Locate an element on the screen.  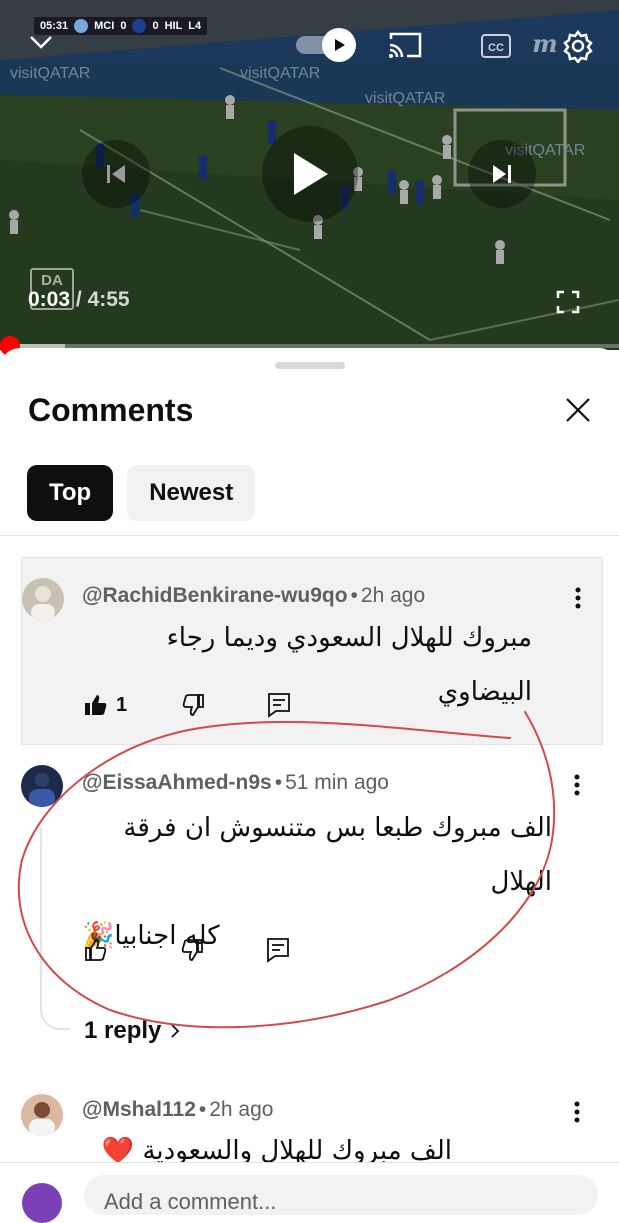
next-button is located at coordinates (502, 174).